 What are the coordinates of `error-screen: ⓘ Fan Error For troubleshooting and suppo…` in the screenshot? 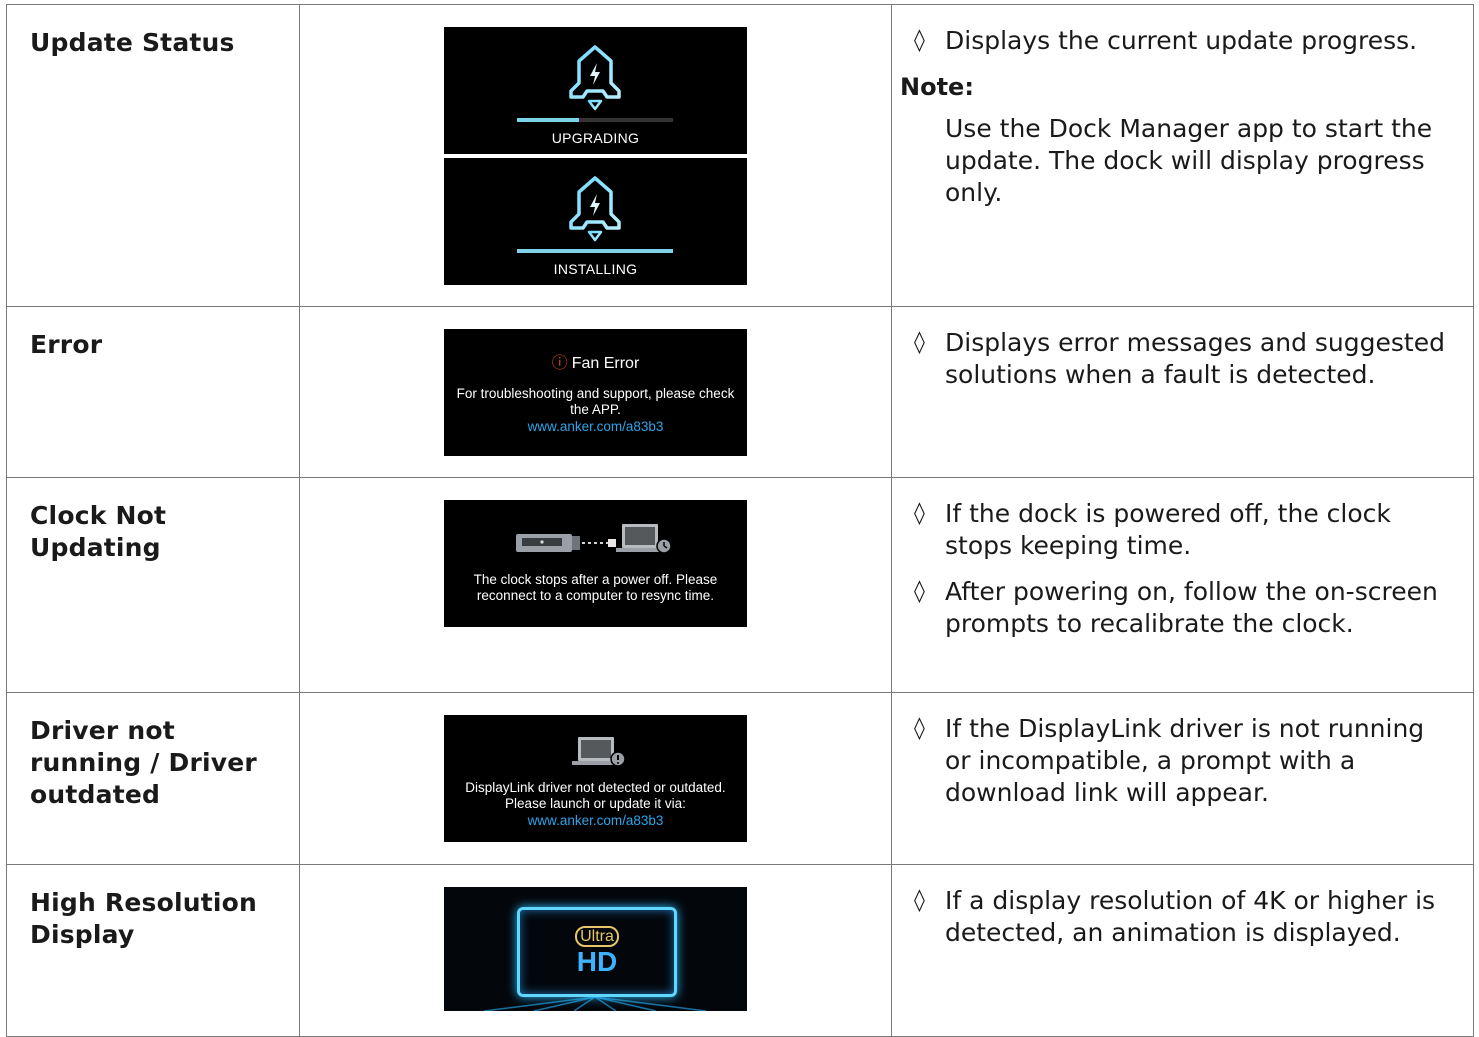 It's located at (595, 392).